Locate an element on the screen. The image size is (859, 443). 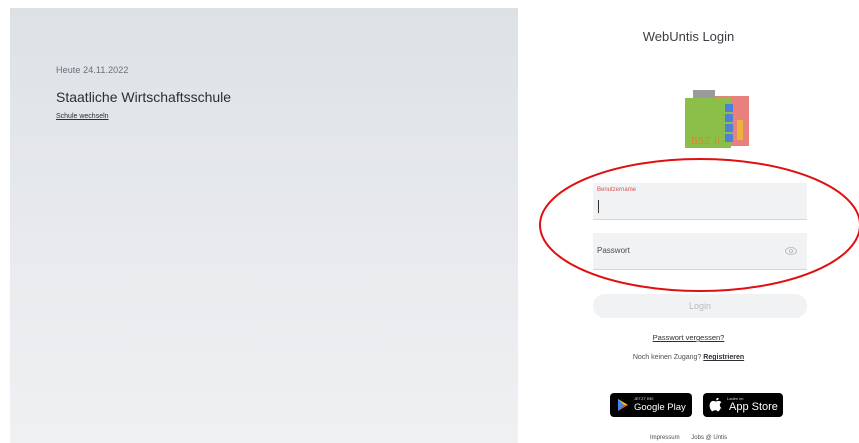
register-link: Registrieren is located at coordinates (723, 357).